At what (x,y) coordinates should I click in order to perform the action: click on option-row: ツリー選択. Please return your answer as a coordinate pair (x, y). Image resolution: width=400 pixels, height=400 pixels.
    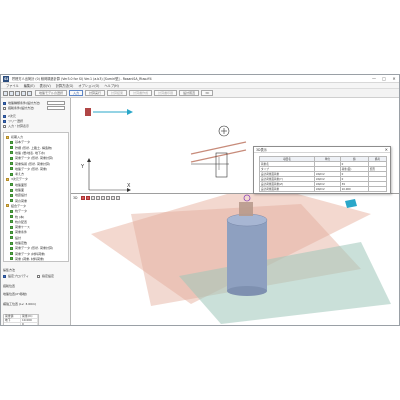
    Looking at the image, I should click on (13, 121).